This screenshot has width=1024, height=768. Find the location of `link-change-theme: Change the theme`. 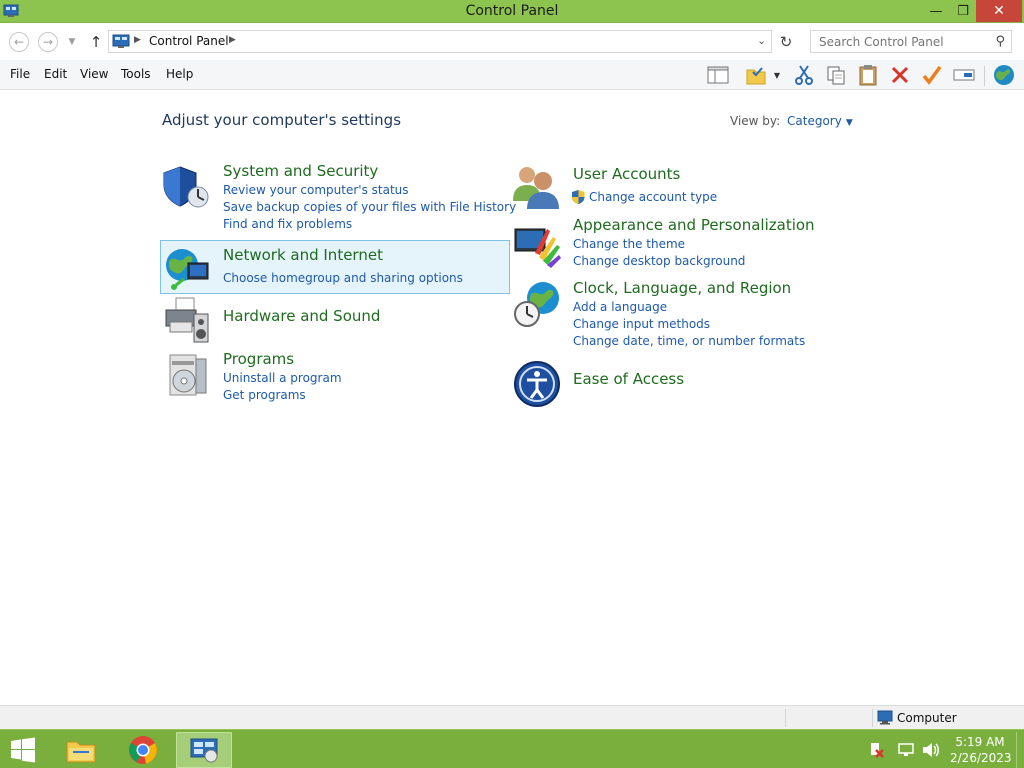

link-change-theme: Change the theme is located at coordinates (629, 244).